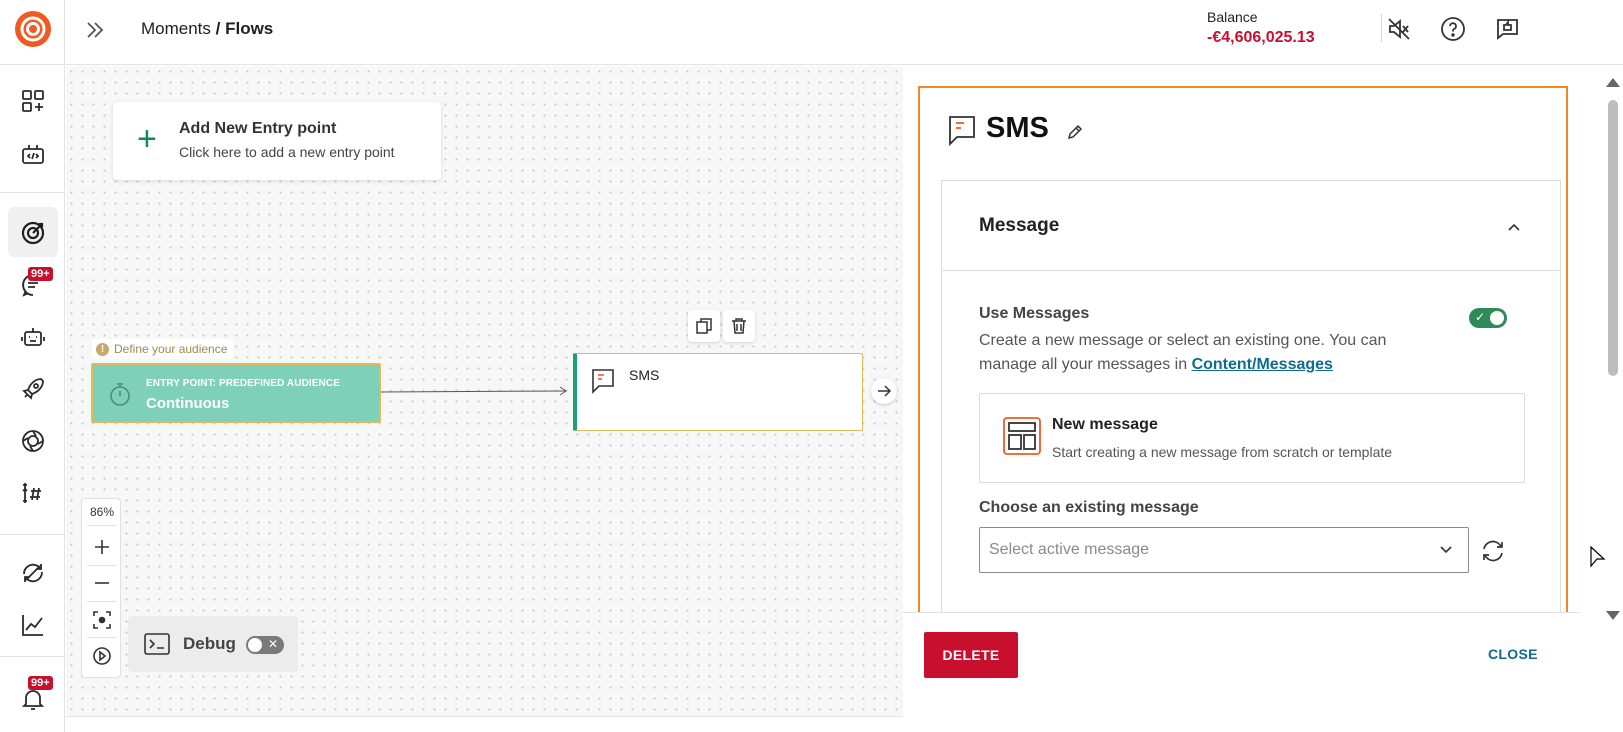  I want to click on top-bar: Moments / Flows Balance -€4,606,025.13, so click(844, 32).